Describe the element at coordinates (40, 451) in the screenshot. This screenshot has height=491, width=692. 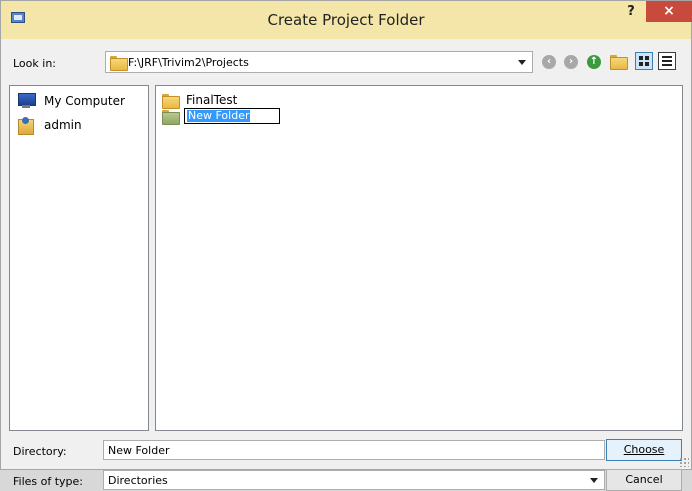
I see `directory-label: Directory:` at that location.